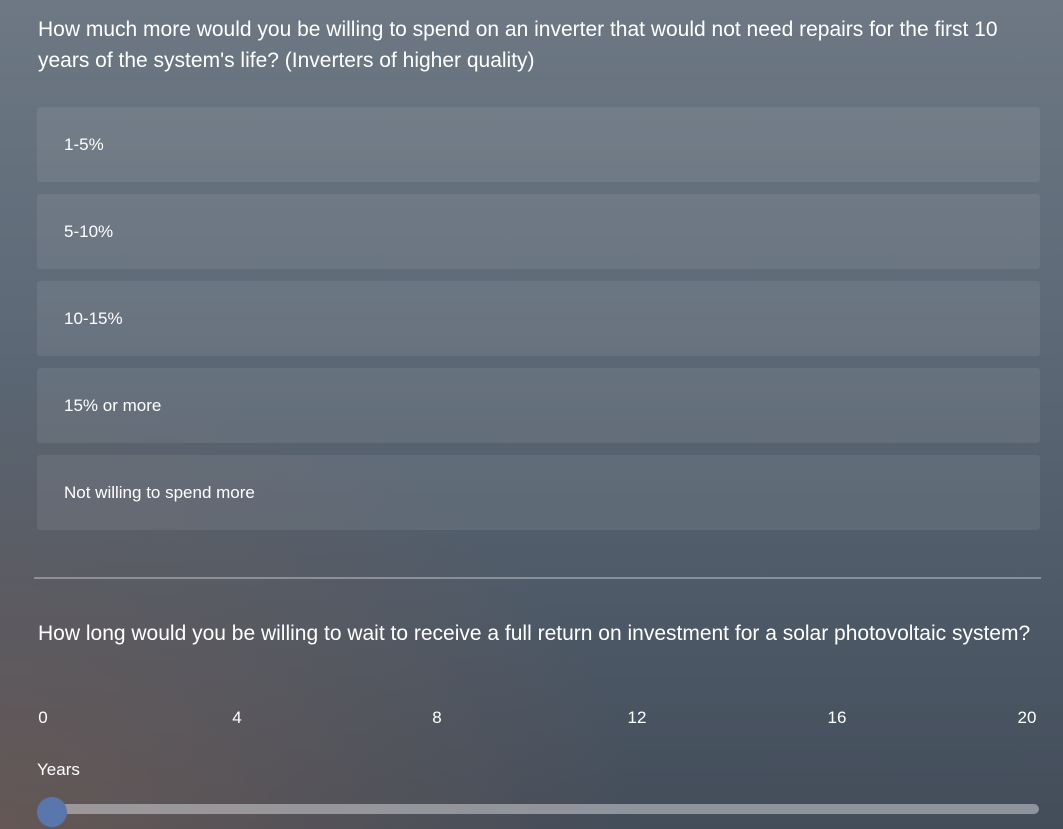 Image resolution: width=1063 pixels, height=829 pixels. What do you see at coordinates (43, 717) in the screenshot?
I see `tick-label: 0` at bounding box center [43, 717].